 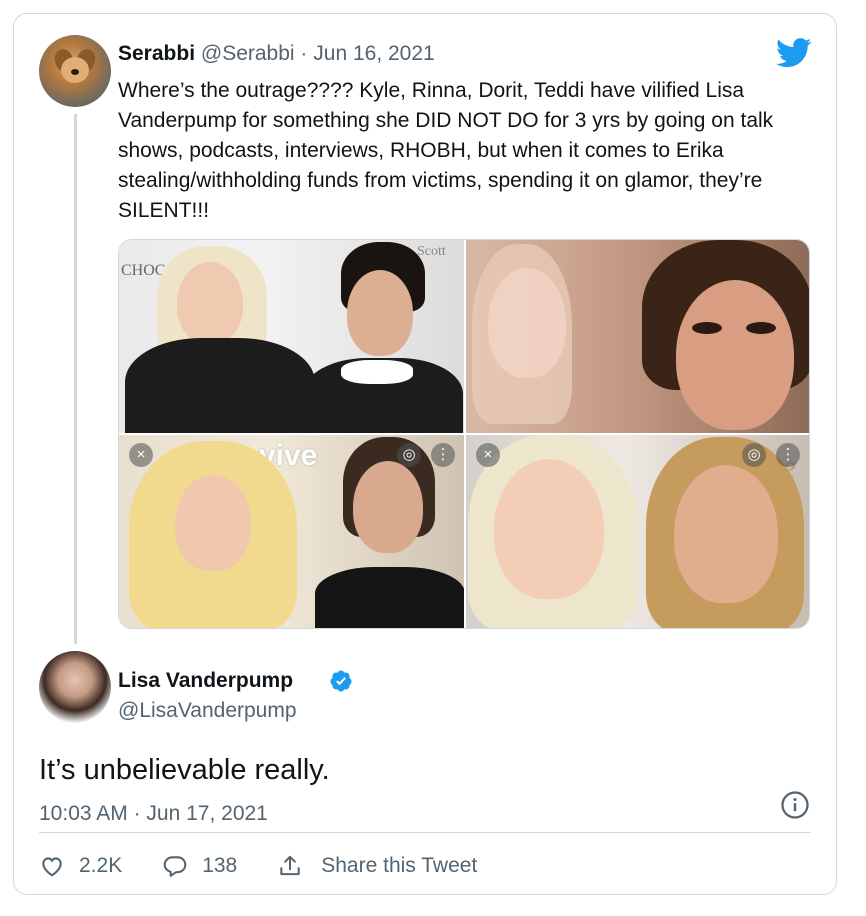 I want to click on thread-connector-line, so click(x=75, y=379).